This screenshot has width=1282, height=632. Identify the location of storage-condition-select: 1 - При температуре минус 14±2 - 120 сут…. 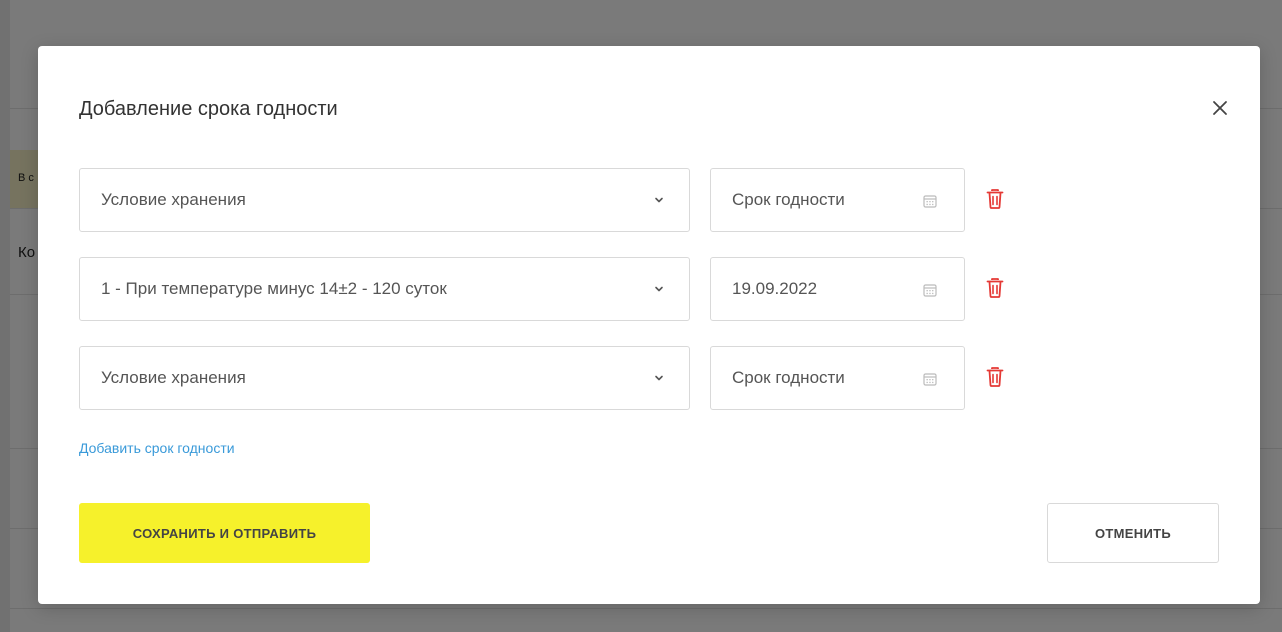
(384, 289).